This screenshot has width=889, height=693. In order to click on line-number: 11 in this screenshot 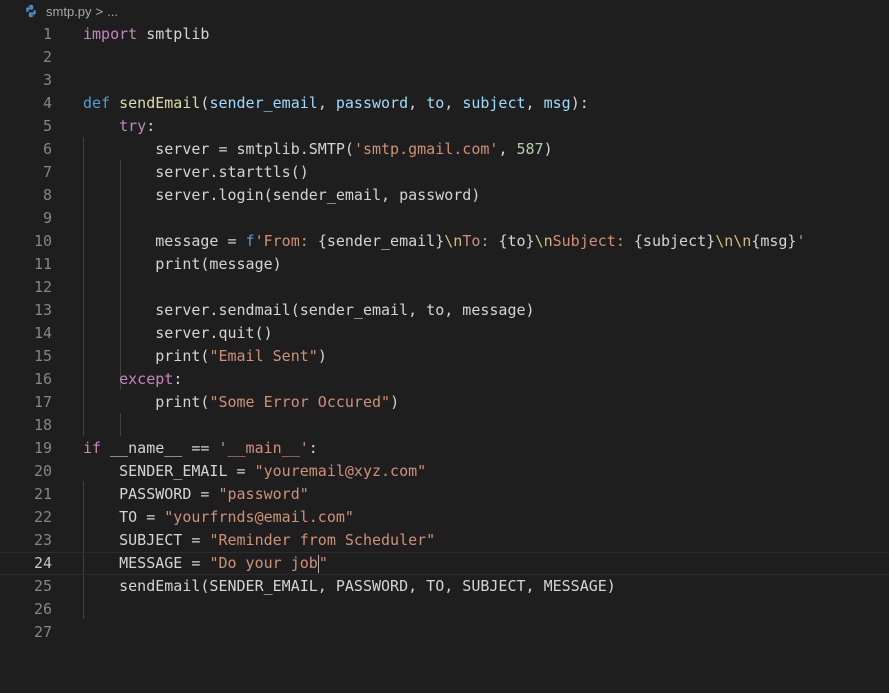, I will do `click(42, 264)`.